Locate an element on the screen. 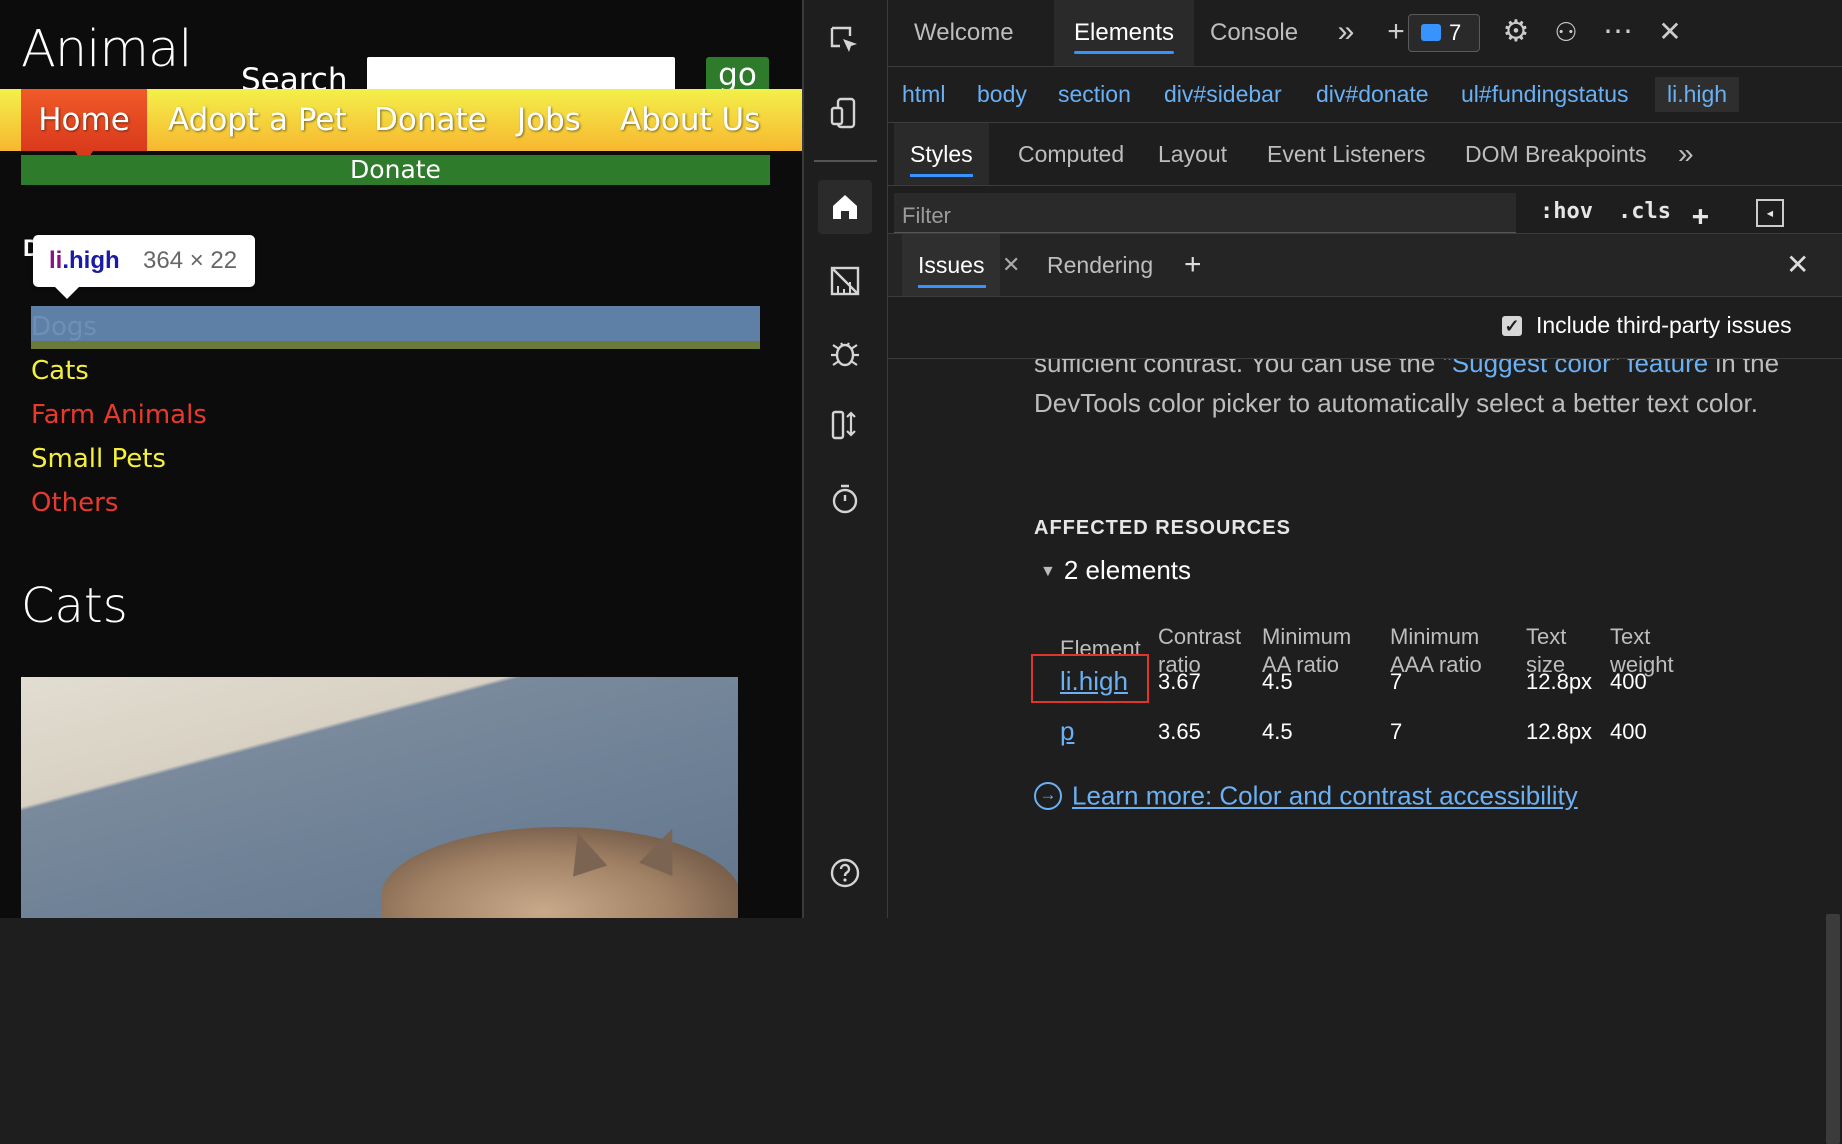  more-options-icon: ⋯ is located at coordinates (1618, 32).